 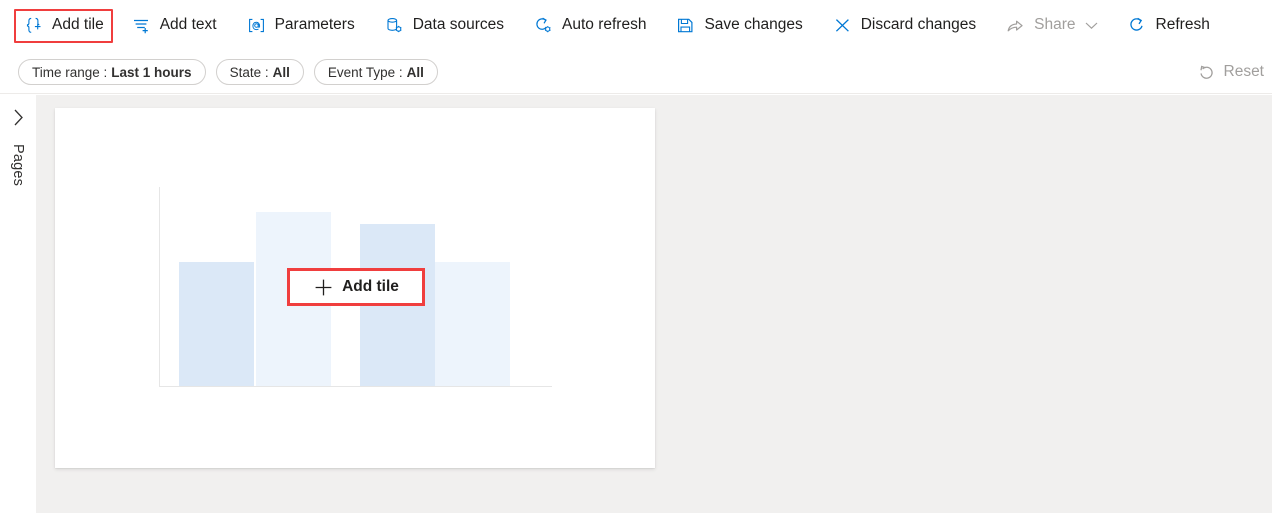 I want to click on chevron-down-icon, so click(x=1091, y=25).